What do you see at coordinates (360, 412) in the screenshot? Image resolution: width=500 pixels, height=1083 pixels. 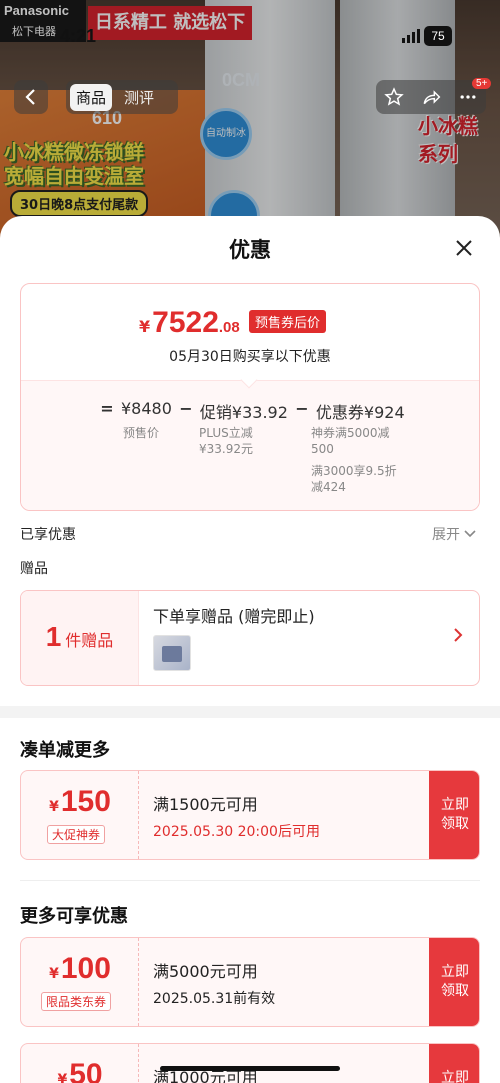 I see `coupon-value: 优惠券¥924` at bounding box center [360, 412].